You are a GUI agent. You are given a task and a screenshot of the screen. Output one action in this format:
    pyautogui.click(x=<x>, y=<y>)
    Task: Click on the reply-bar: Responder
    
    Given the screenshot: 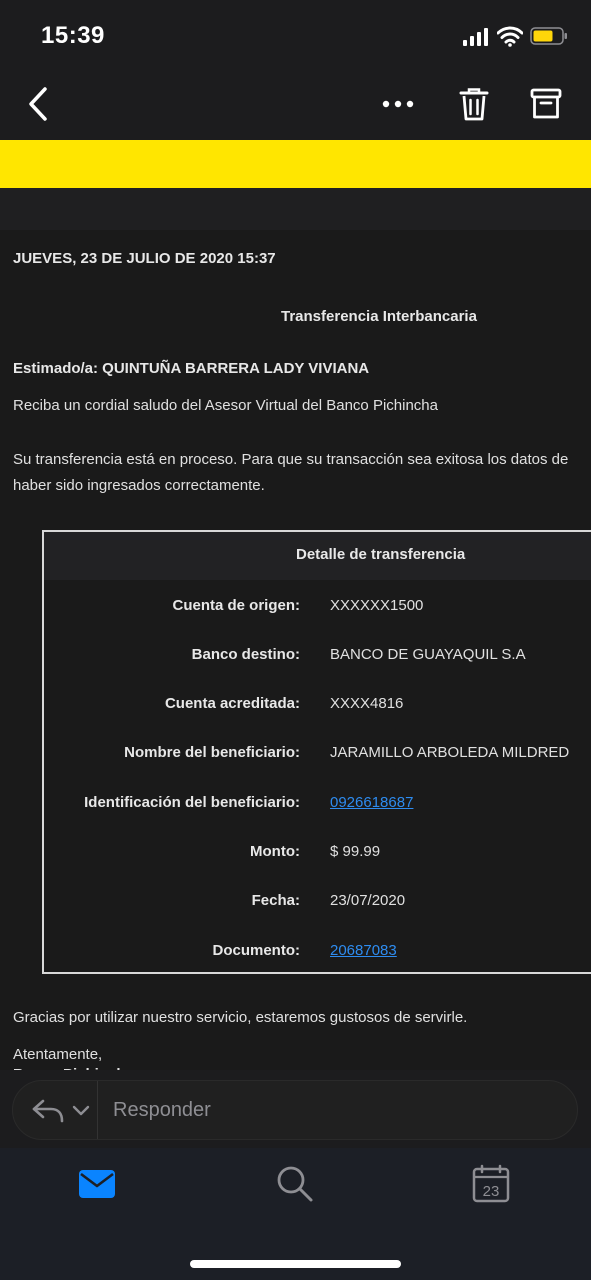 What is the action you would take?
    pyautogui.click(x=295, y=1110)
    